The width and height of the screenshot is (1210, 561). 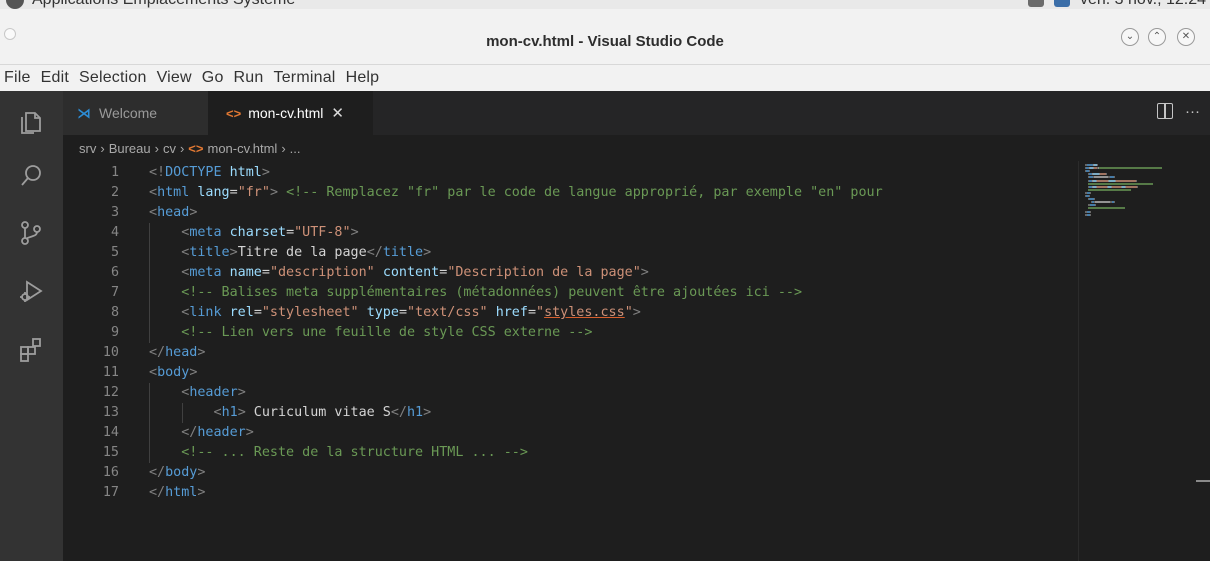 What do you see at coordinates (570, 373) in the screenshot?
I see `code-line: 11 <body>` at bounding box center [570, 373].